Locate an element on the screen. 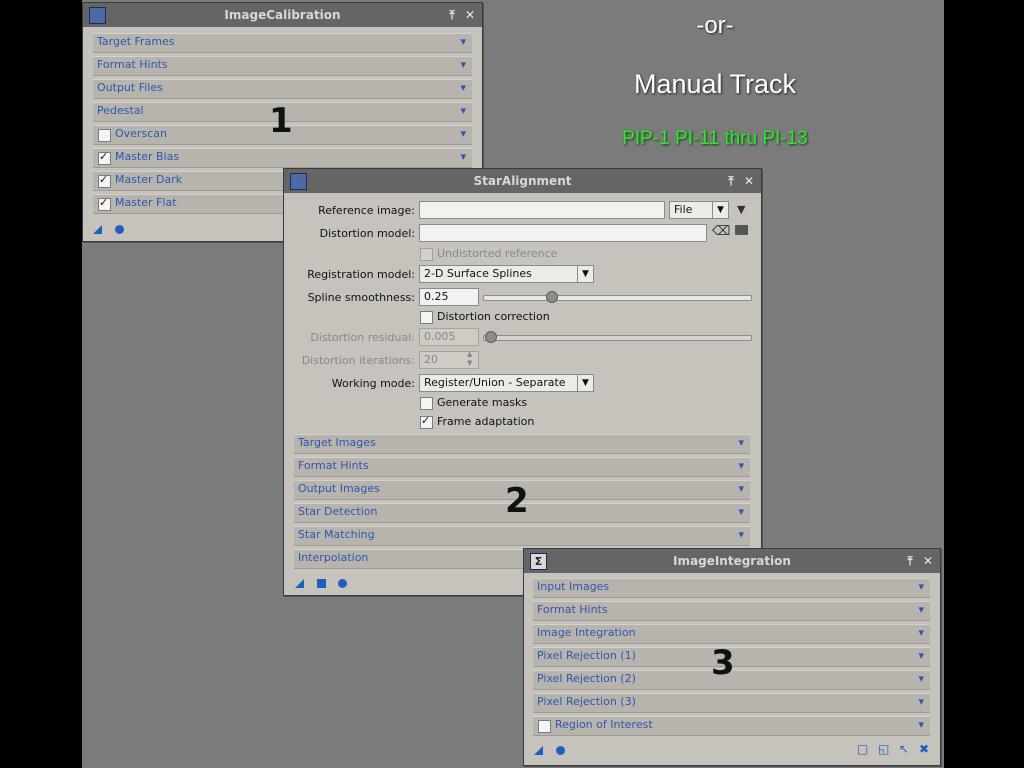 The width and height of the screenshot is (1024, 768). section-label: Region of Interest is located at coordinates (604, 724).